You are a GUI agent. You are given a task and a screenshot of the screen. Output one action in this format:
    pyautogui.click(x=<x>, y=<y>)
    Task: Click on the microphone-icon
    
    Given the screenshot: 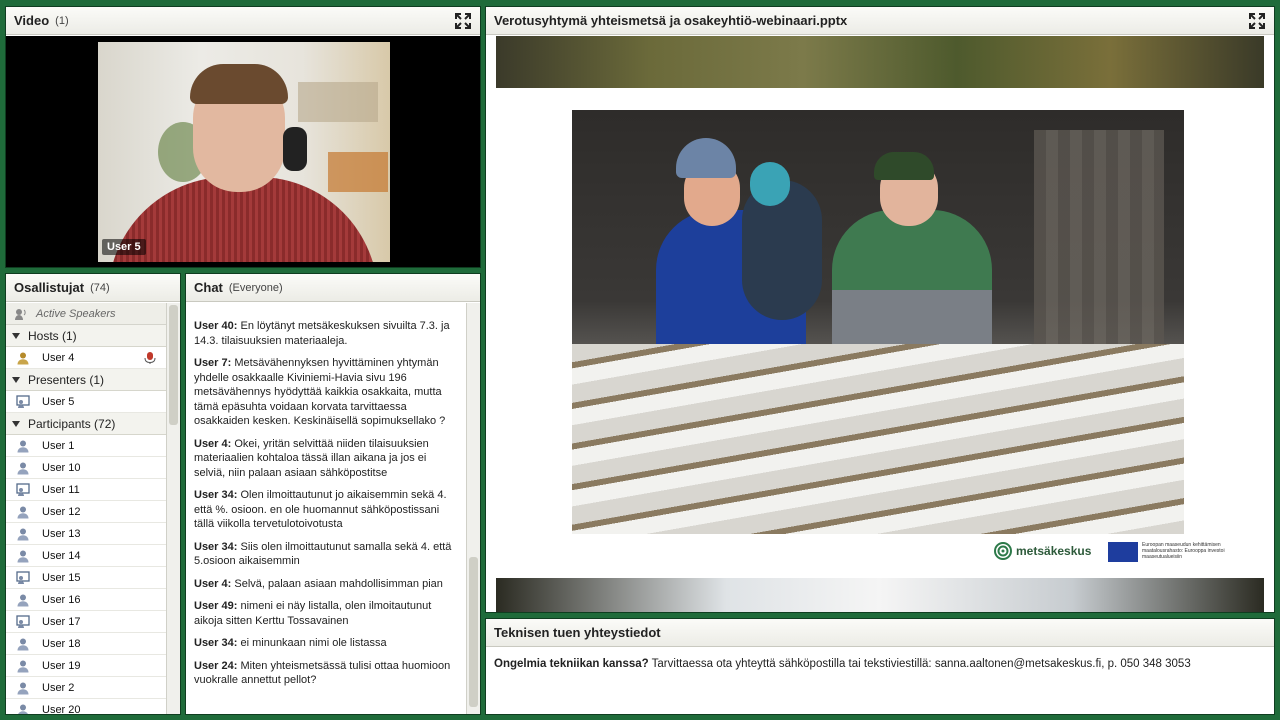 What is the action you would take?
    pyautogui.click(x=150, y=358)
    